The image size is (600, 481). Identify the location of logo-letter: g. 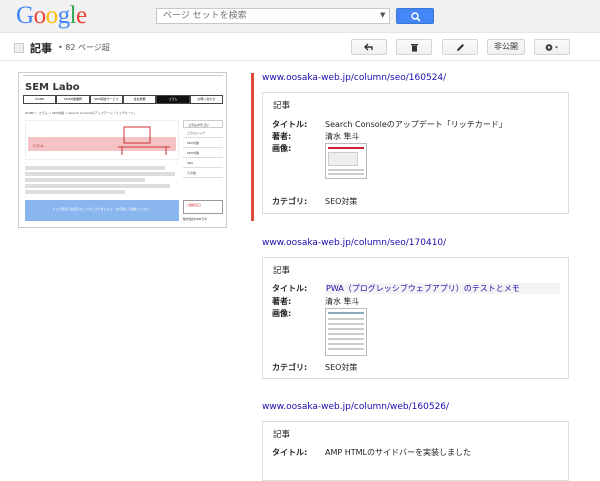
(64, 15).